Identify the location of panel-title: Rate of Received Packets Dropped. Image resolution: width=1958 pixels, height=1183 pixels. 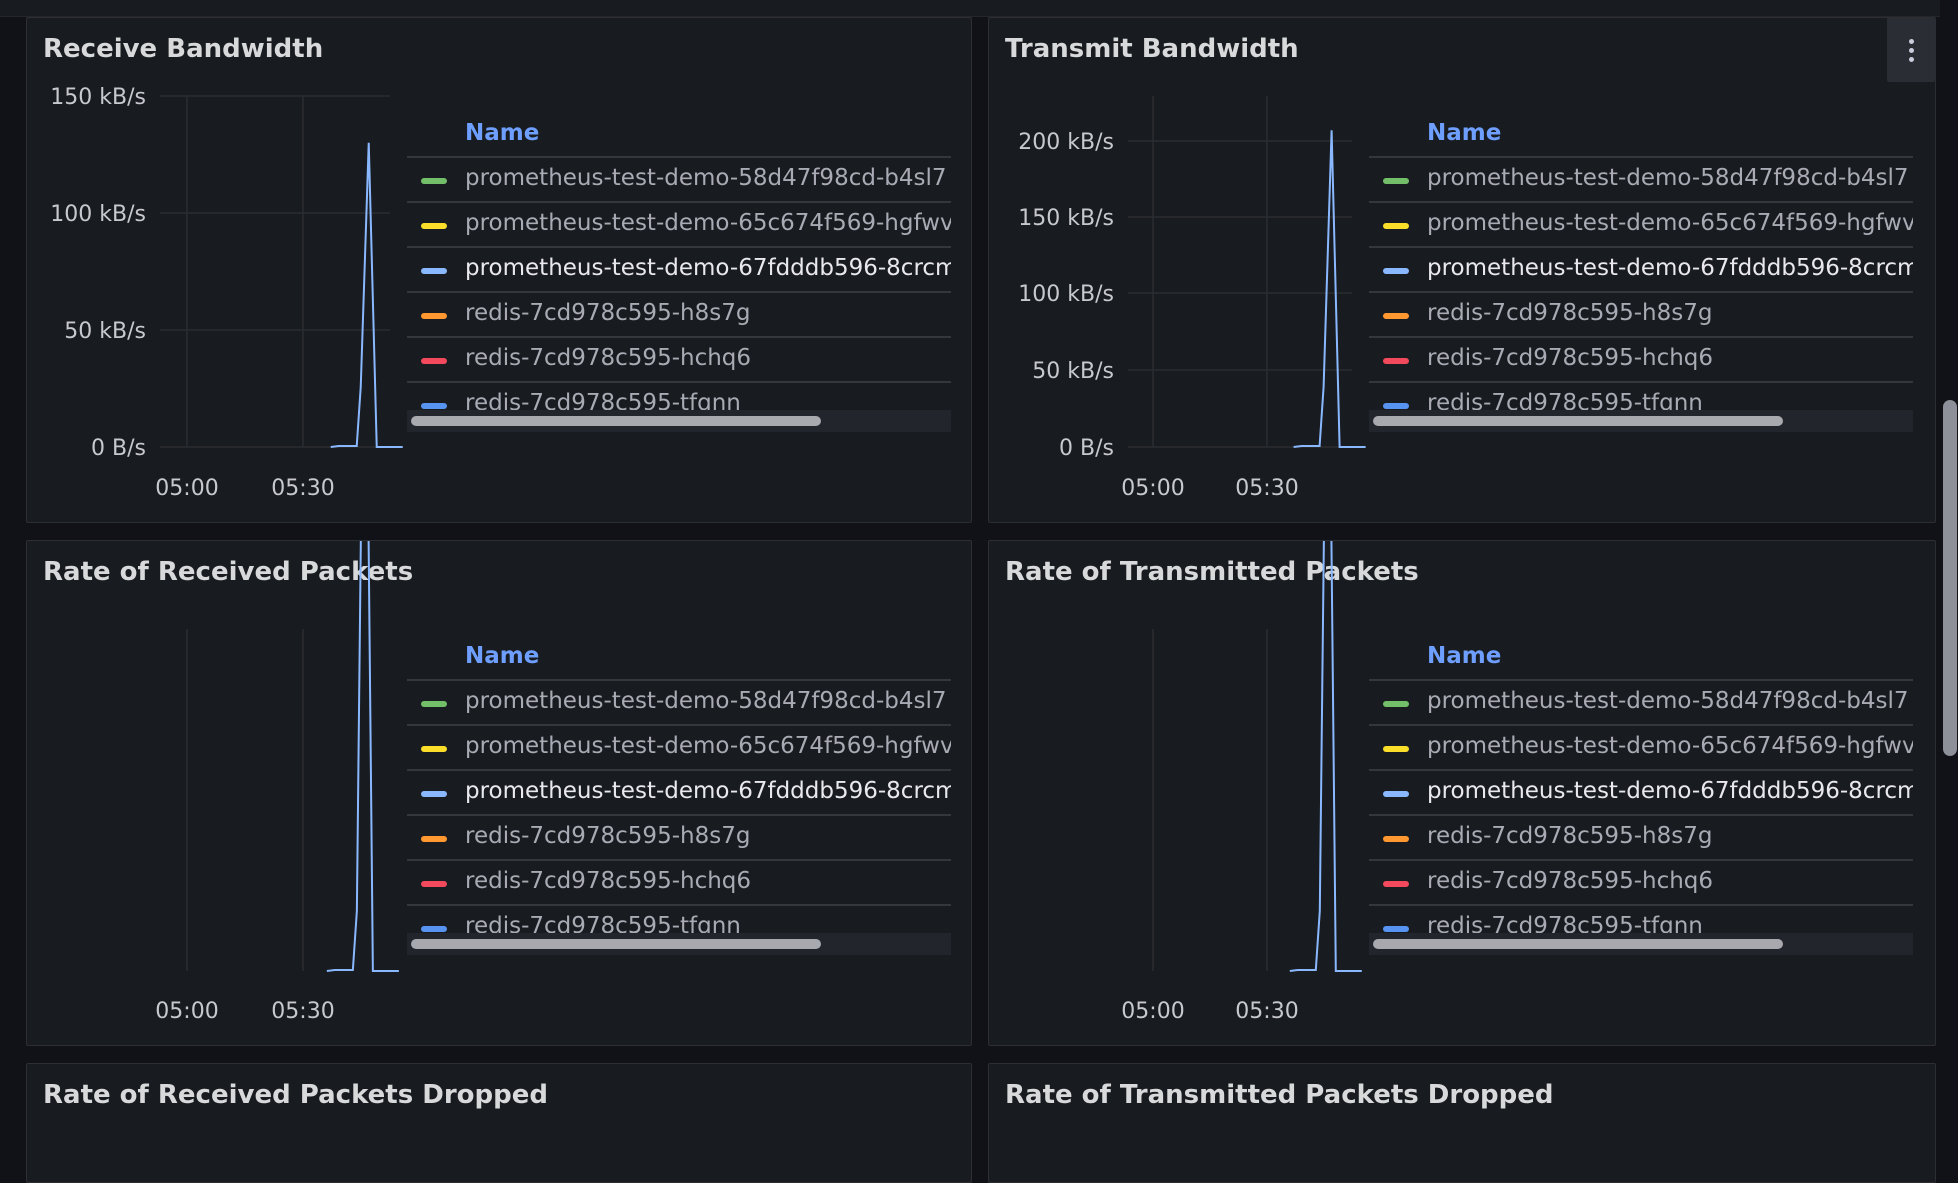
(295, 1095).